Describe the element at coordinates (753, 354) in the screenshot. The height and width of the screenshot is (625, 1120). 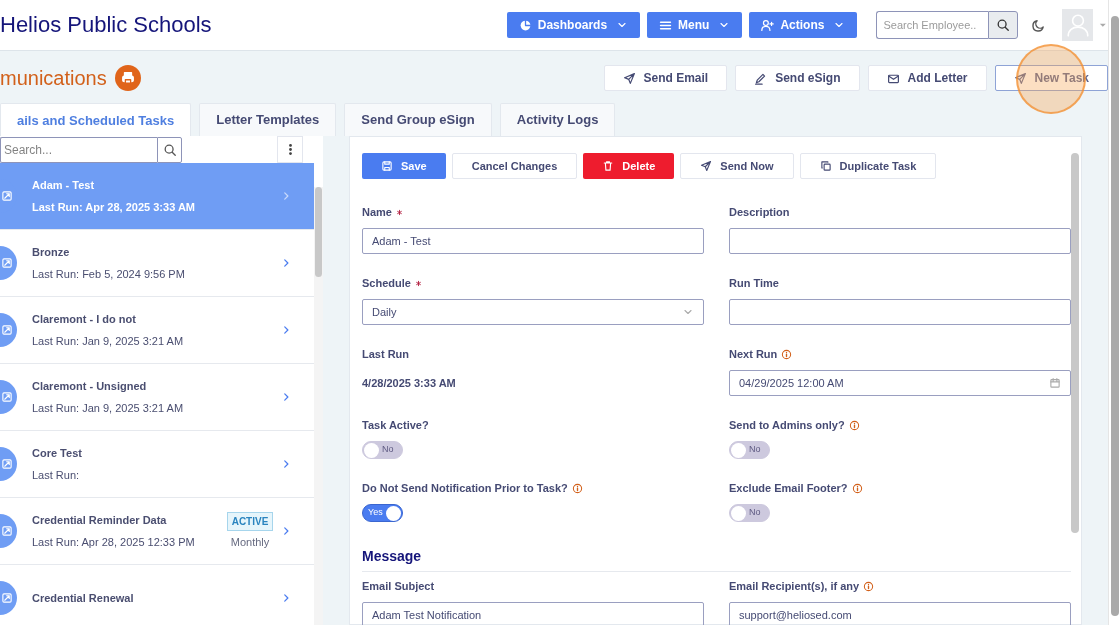
I see `field-label: Next Run` at that location.